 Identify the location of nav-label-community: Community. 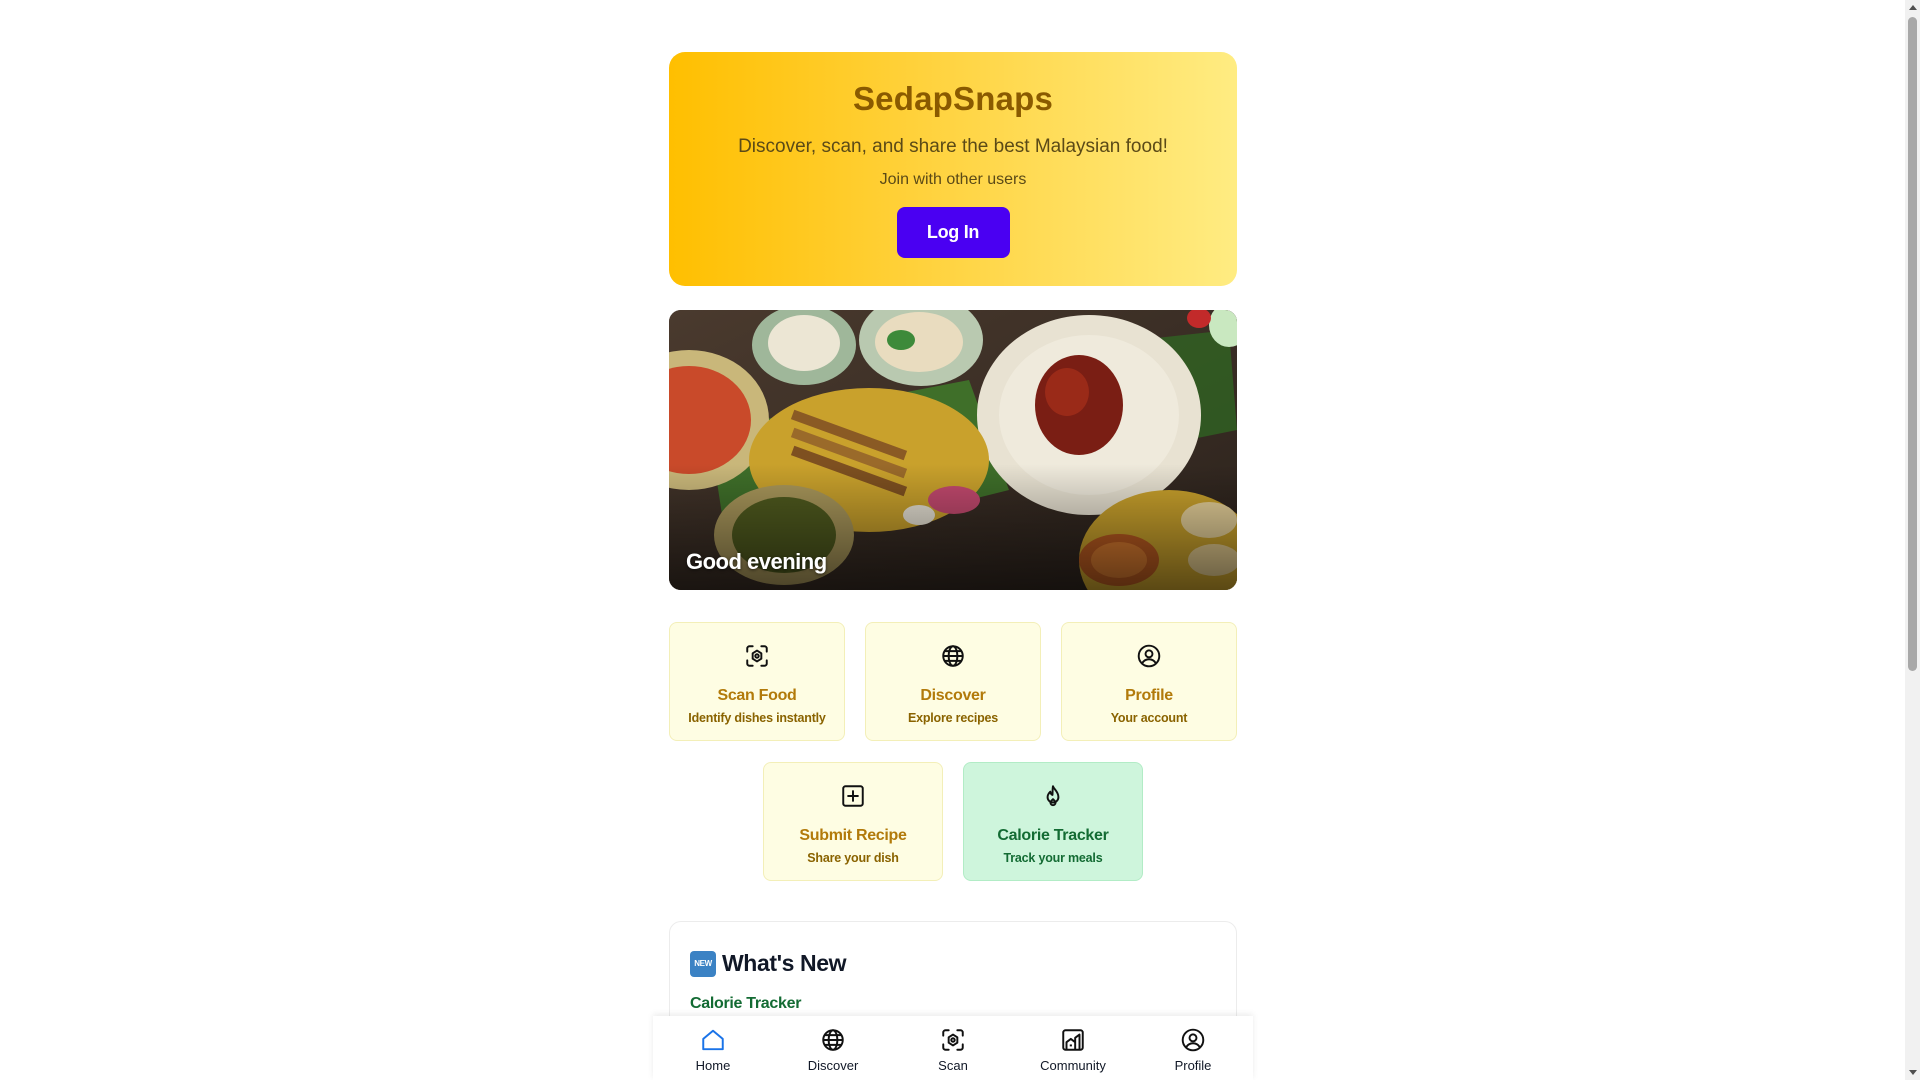
(1073, 1065).